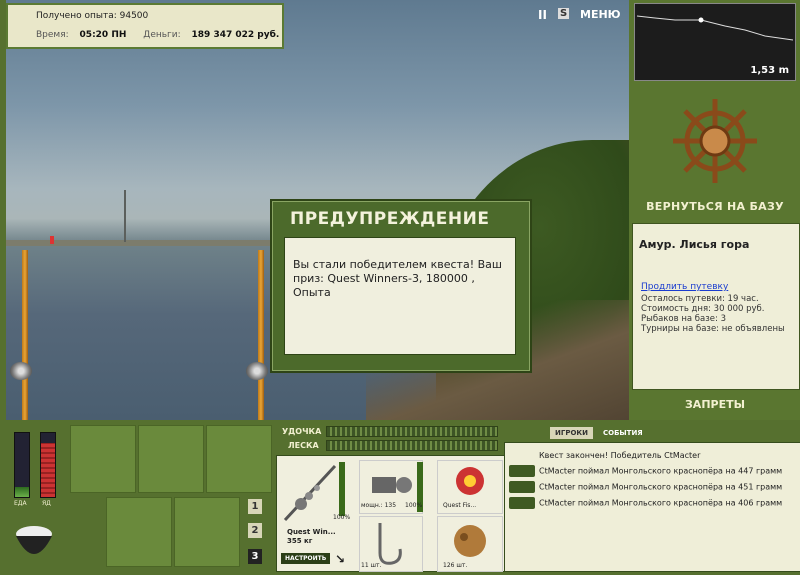 This screenshot has width=800, height=575. What do you see at coordinates (134, 16) in the screenshot?
I see `experience-value: 94500` at bounding box center [134, 16].